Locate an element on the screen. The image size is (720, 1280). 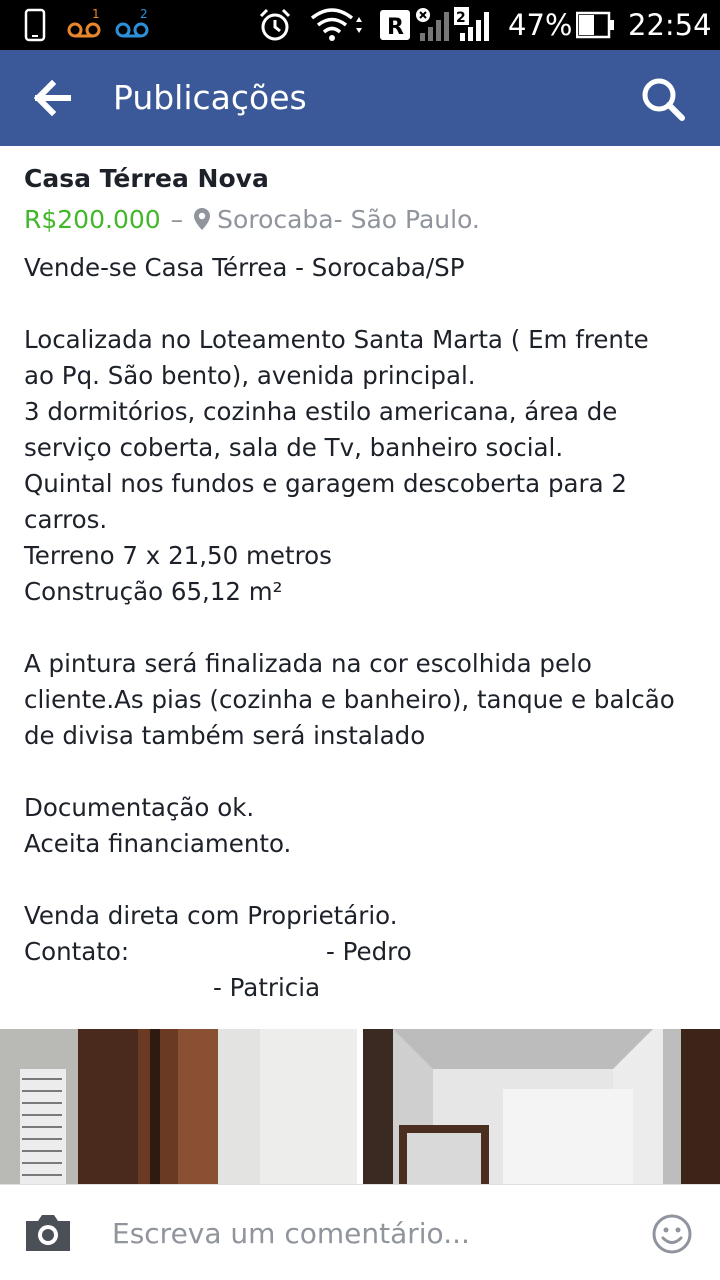
description-line: Aceita financiamento. is located at coordinates (158, 843).